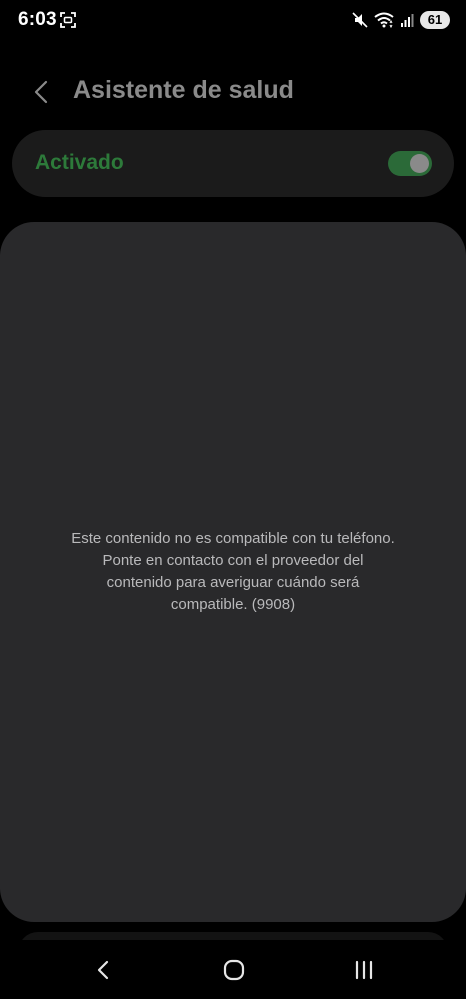 Image resolution: width=466 pixels, height=999 pixels. I want to click on screenshot-icon, so click(68, 20).